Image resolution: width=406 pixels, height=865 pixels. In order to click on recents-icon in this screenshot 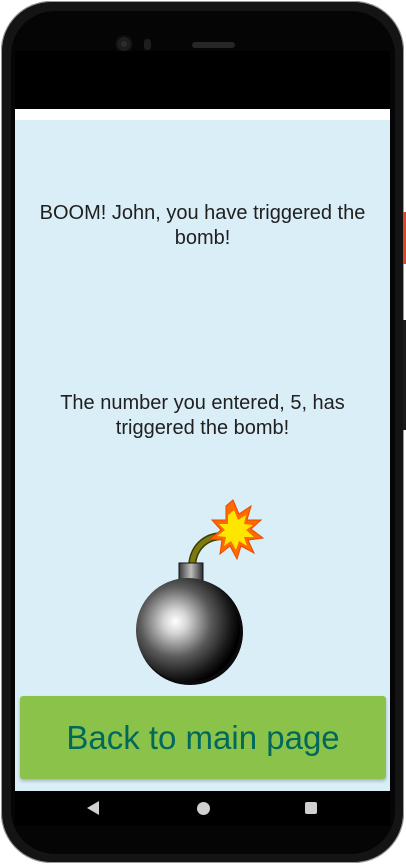, I will do `click(311, 808)`.